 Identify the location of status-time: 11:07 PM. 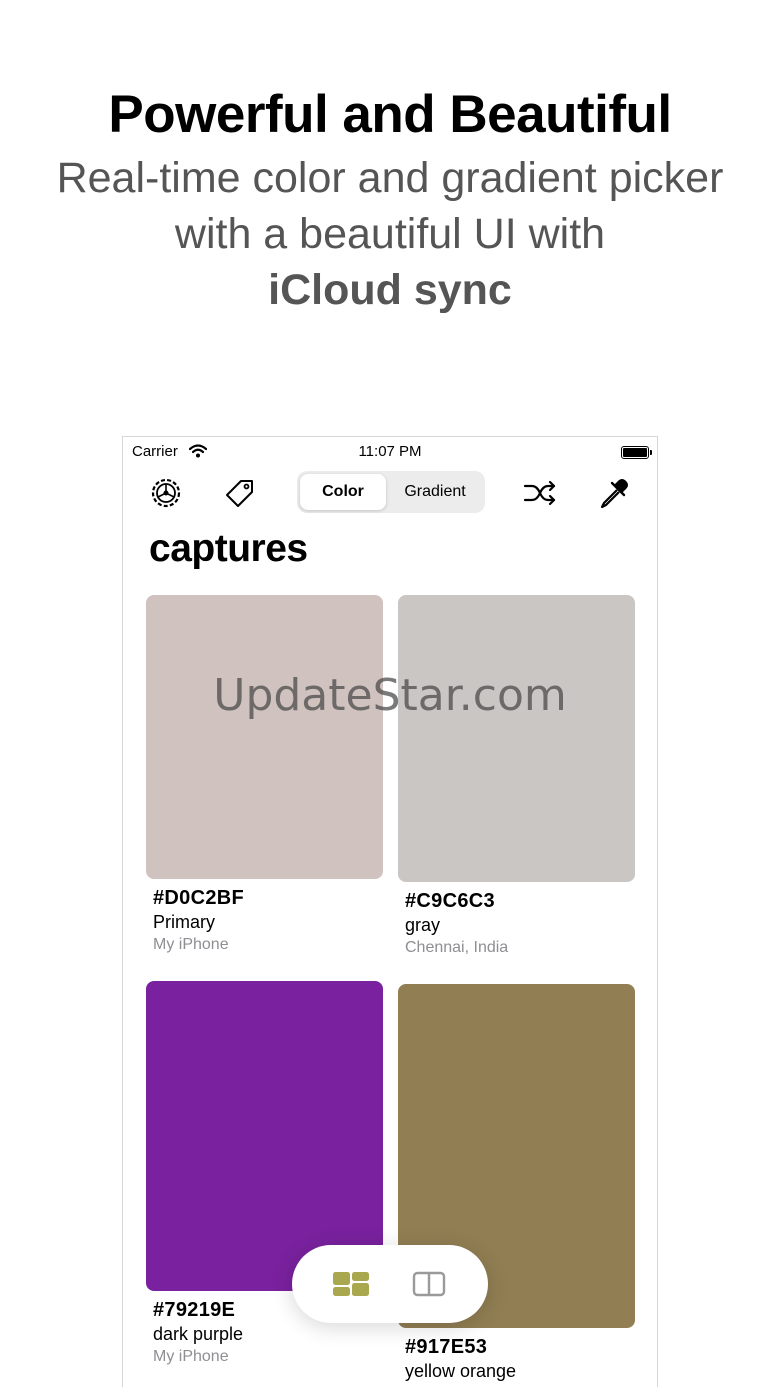
(390, 451).